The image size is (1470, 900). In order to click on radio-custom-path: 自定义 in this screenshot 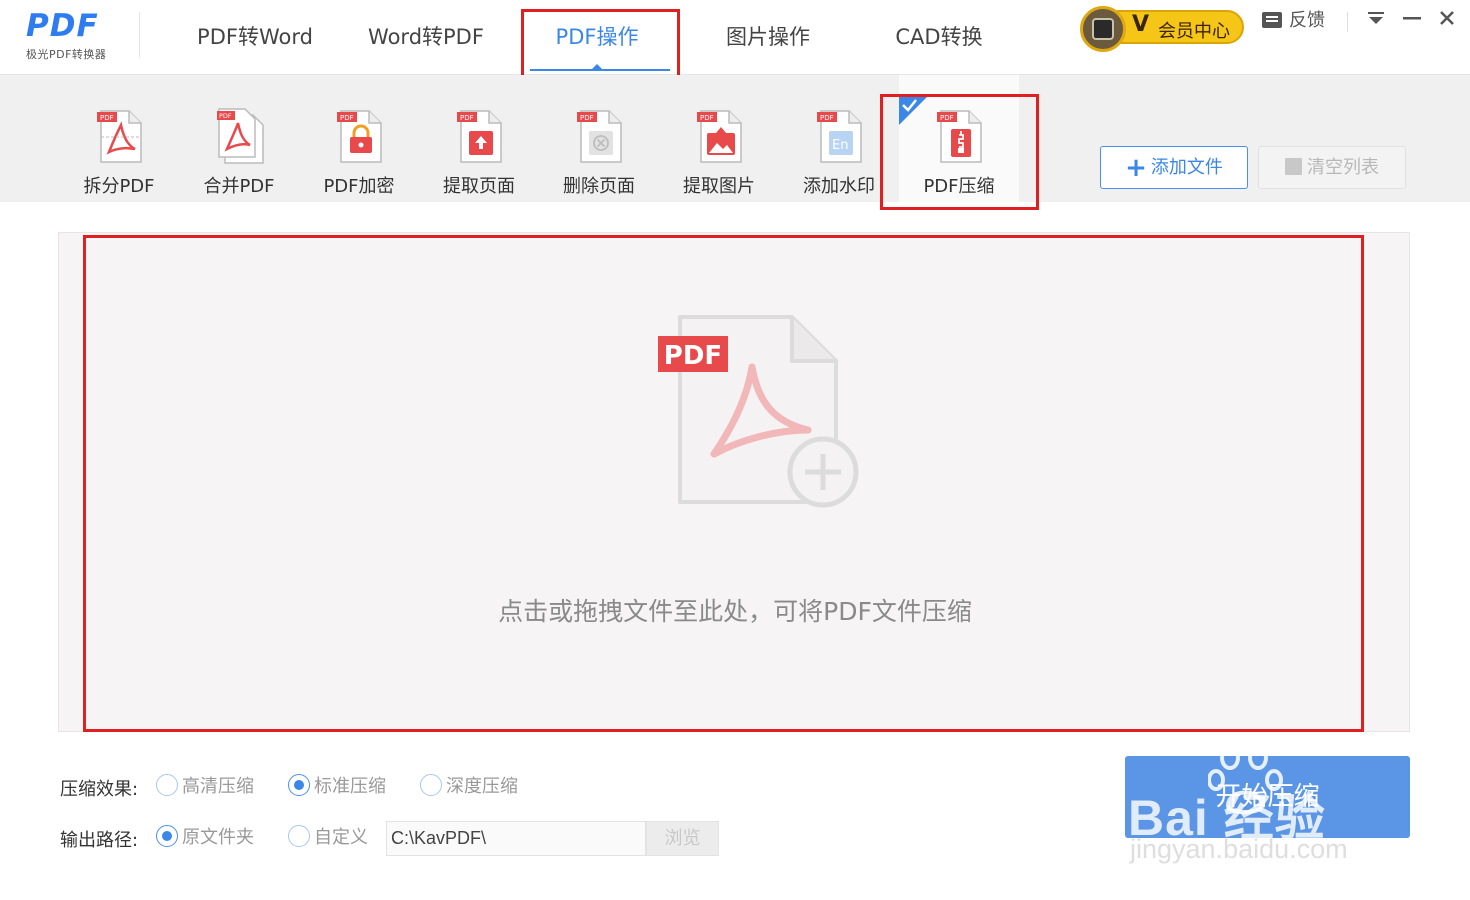, I will do `click(328, 838)`.